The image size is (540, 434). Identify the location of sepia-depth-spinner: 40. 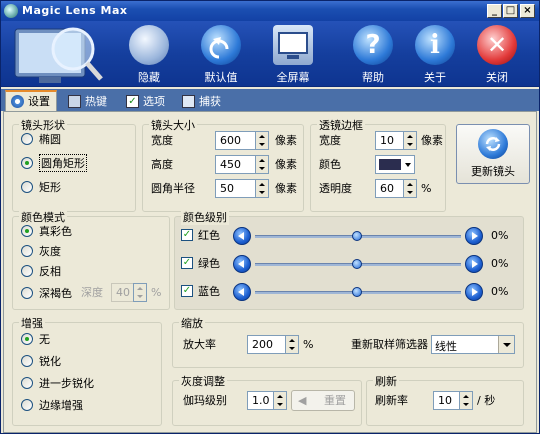
(129, 292).